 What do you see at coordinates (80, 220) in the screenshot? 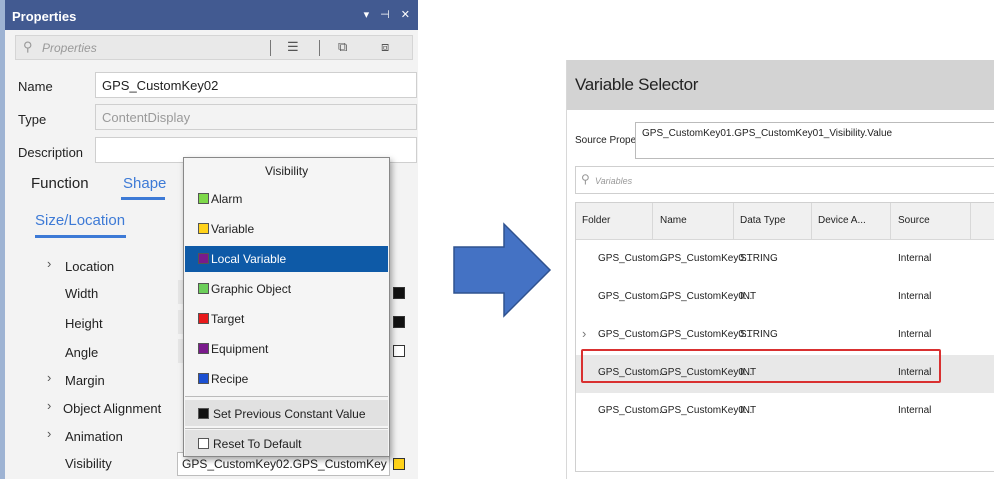
I see `subtab-size-location: Size/Location` at bounding box center [80, 220].